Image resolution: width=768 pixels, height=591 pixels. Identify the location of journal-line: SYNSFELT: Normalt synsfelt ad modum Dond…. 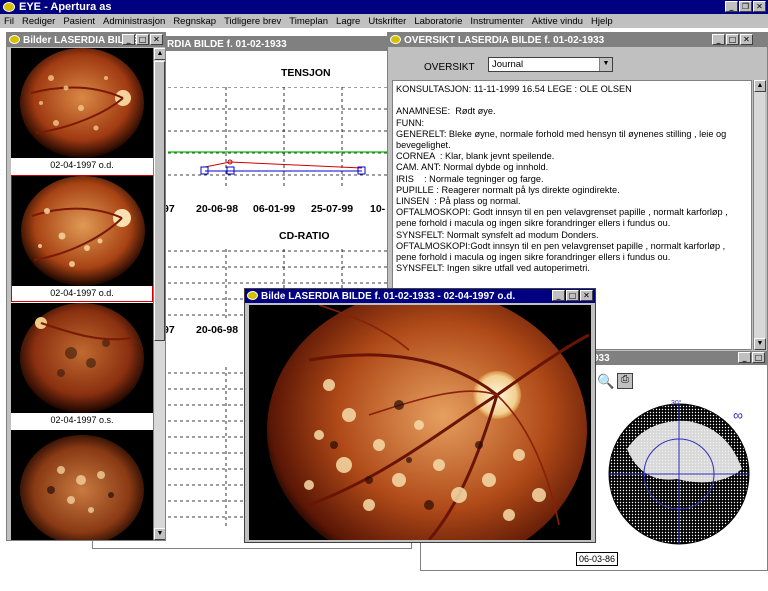
(497, 234).